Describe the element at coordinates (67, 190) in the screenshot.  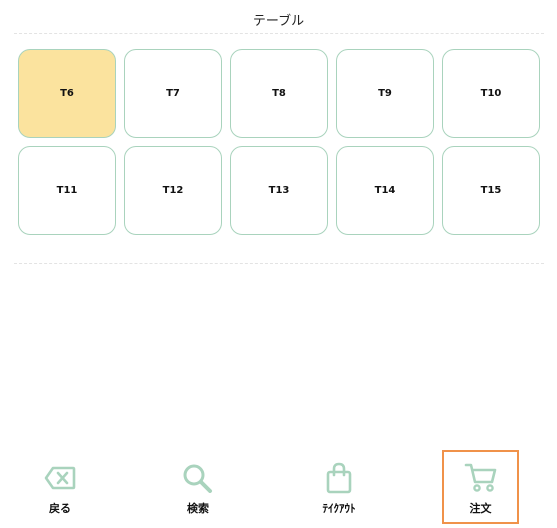
I see `table-tile-t11: T11` at that location.